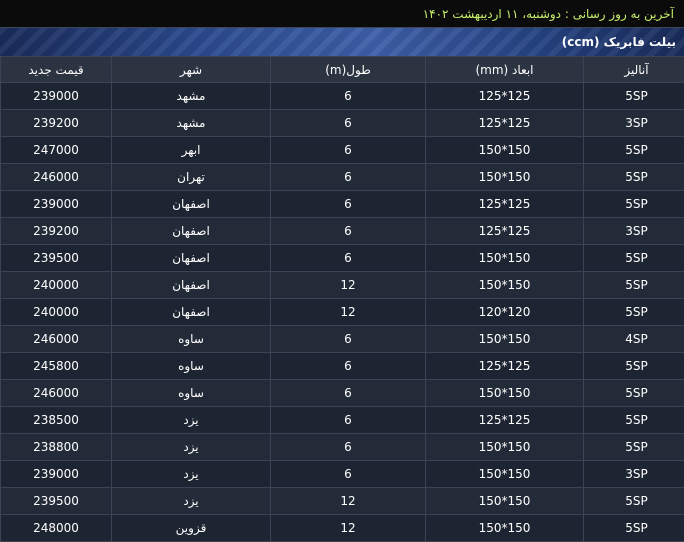 This screenshot has height=542, width=684. I want to click on table-row: 247000ابهر6150*1505SP, so click(342, 150).